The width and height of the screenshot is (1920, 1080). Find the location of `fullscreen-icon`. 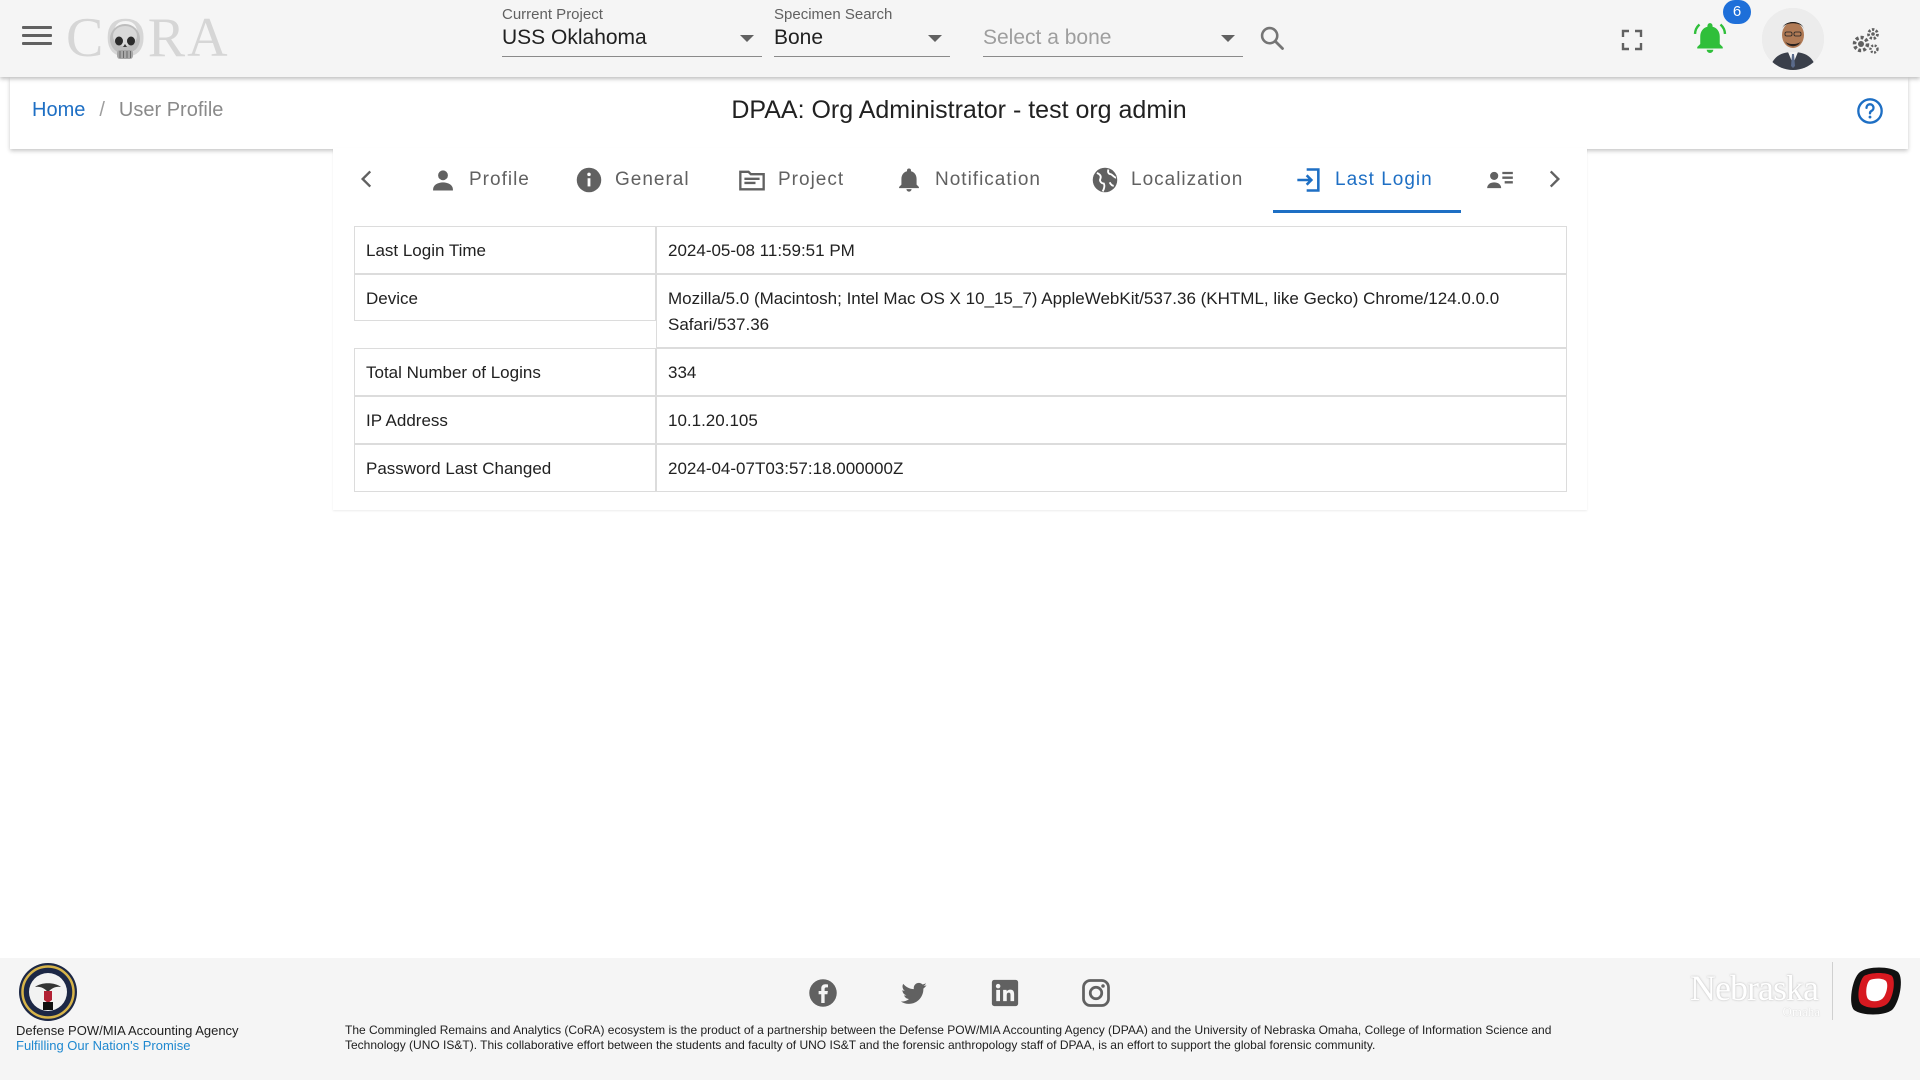

fullscreen-icon is located at coordinates (1632, 40).